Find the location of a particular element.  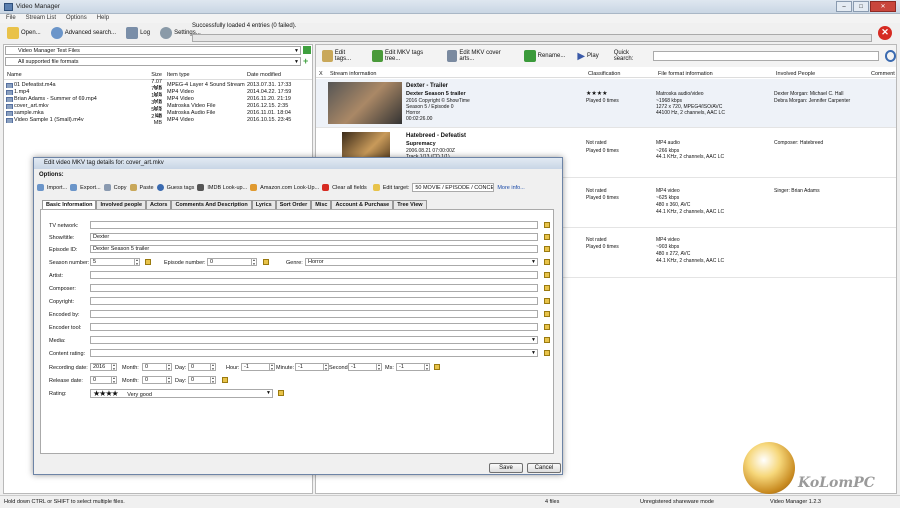

col-stream-info: Stream information is located at coordinates (353, 74).